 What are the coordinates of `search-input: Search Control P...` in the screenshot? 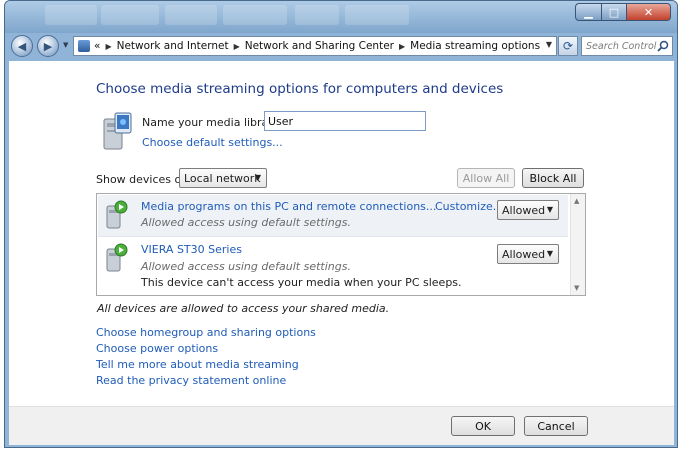 It's located at (623, 46).